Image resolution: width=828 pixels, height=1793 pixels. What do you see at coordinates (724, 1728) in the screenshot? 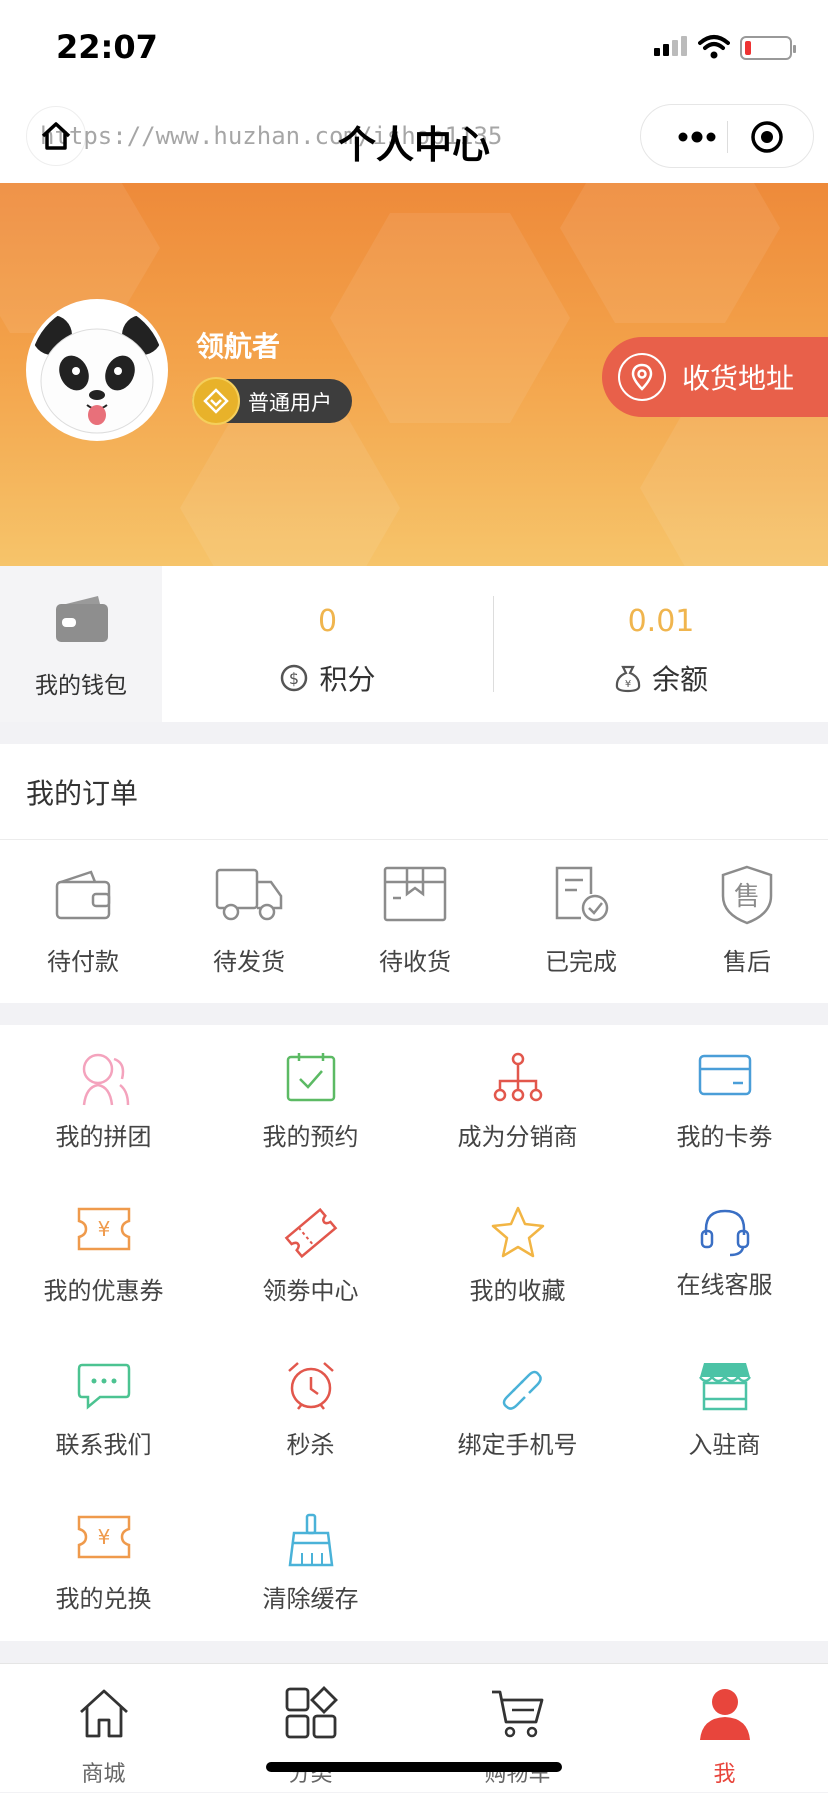
I see `tab-me: 我` at bounding box center [724, 1728].